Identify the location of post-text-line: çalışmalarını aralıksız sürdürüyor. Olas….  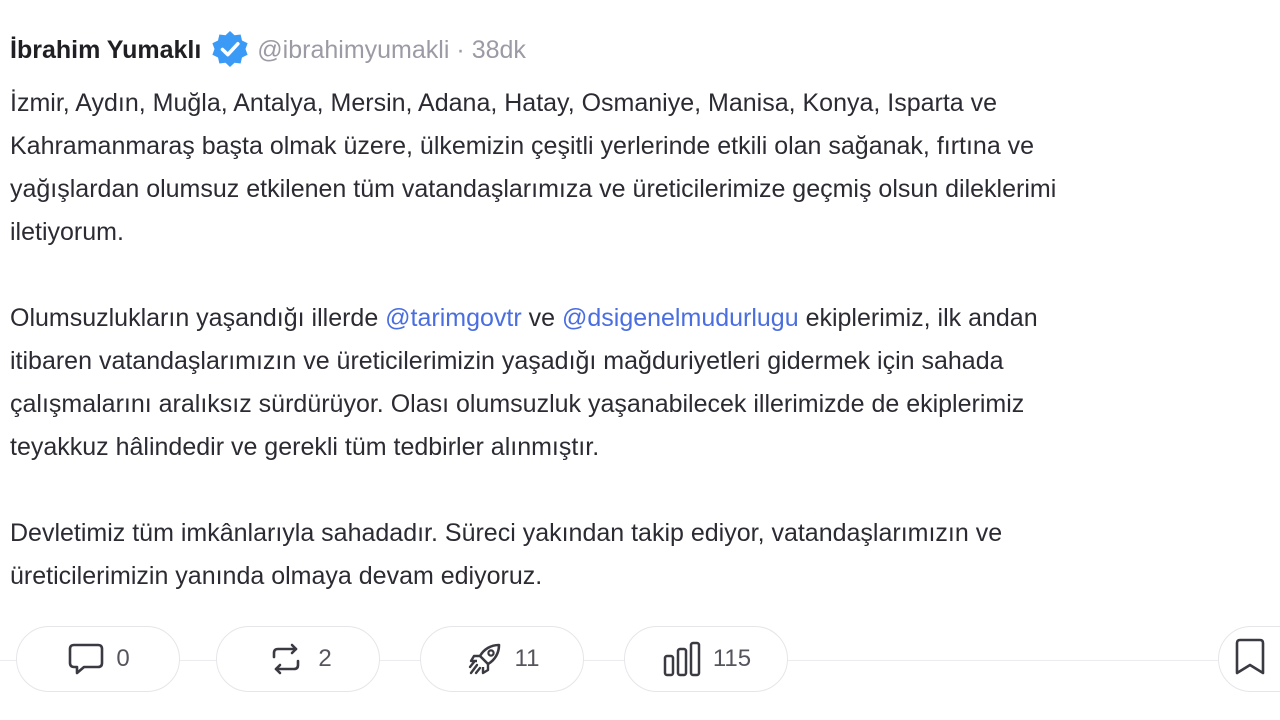
(645, 404).